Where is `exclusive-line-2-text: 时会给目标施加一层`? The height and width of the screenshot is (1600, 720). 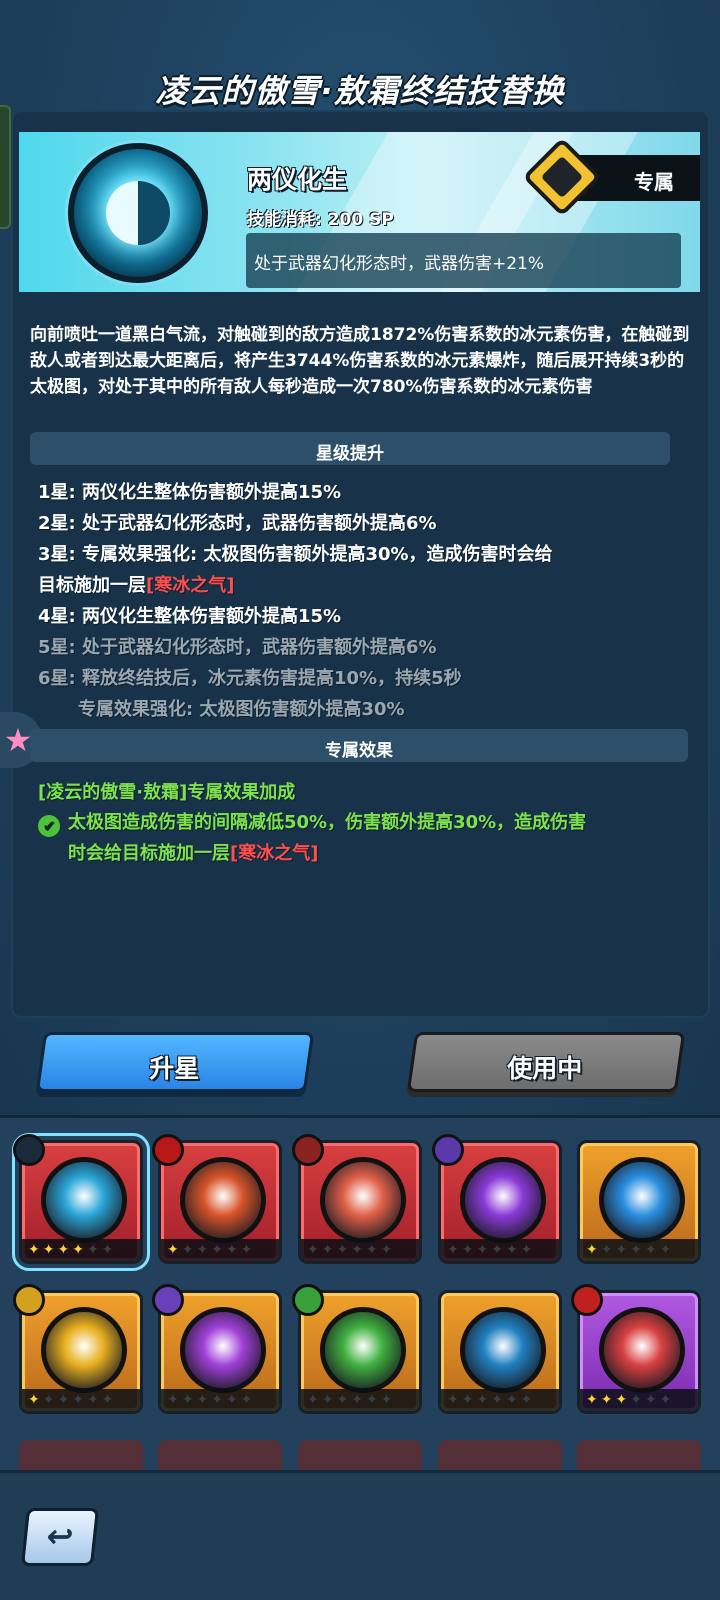
exclusive-line-2-text: 时会给目标施加一层 is located at coordinates (149, 853).